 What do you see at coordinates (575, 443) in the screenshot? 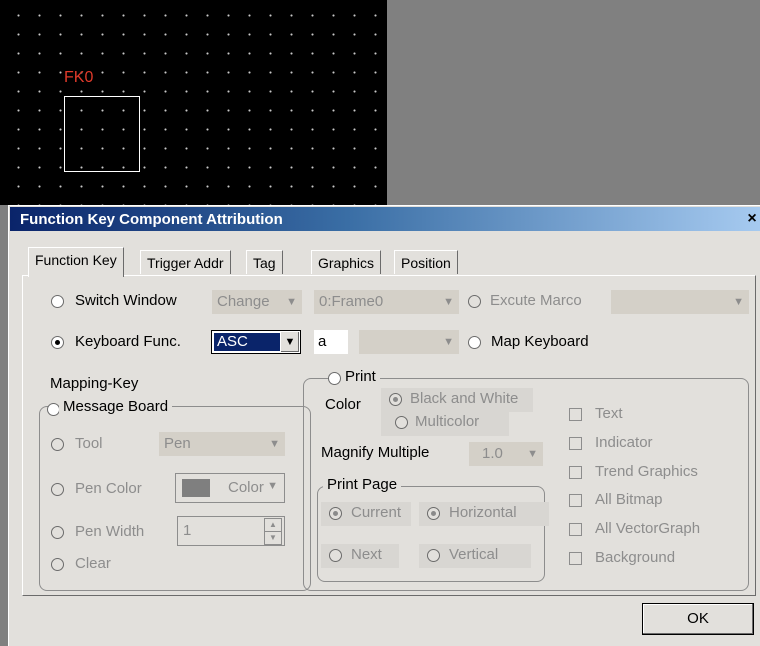
I see `indicator-checkbox` at bounding box center [575, 443].